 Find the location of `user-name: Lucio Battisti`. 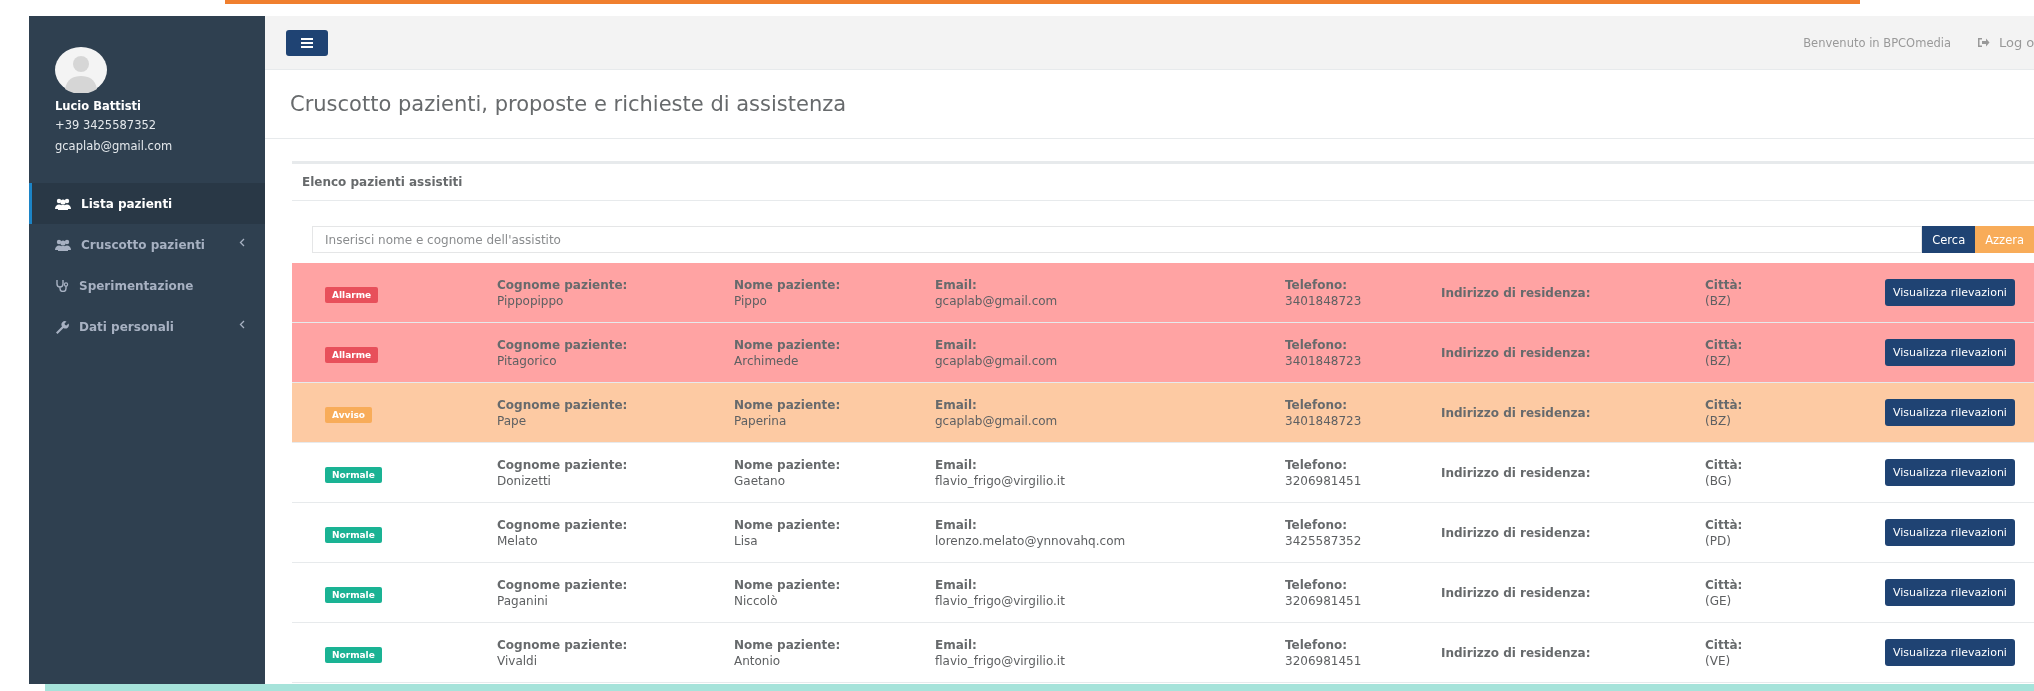

user-name: Lucio Battisti is located at coordinates (98, 106).